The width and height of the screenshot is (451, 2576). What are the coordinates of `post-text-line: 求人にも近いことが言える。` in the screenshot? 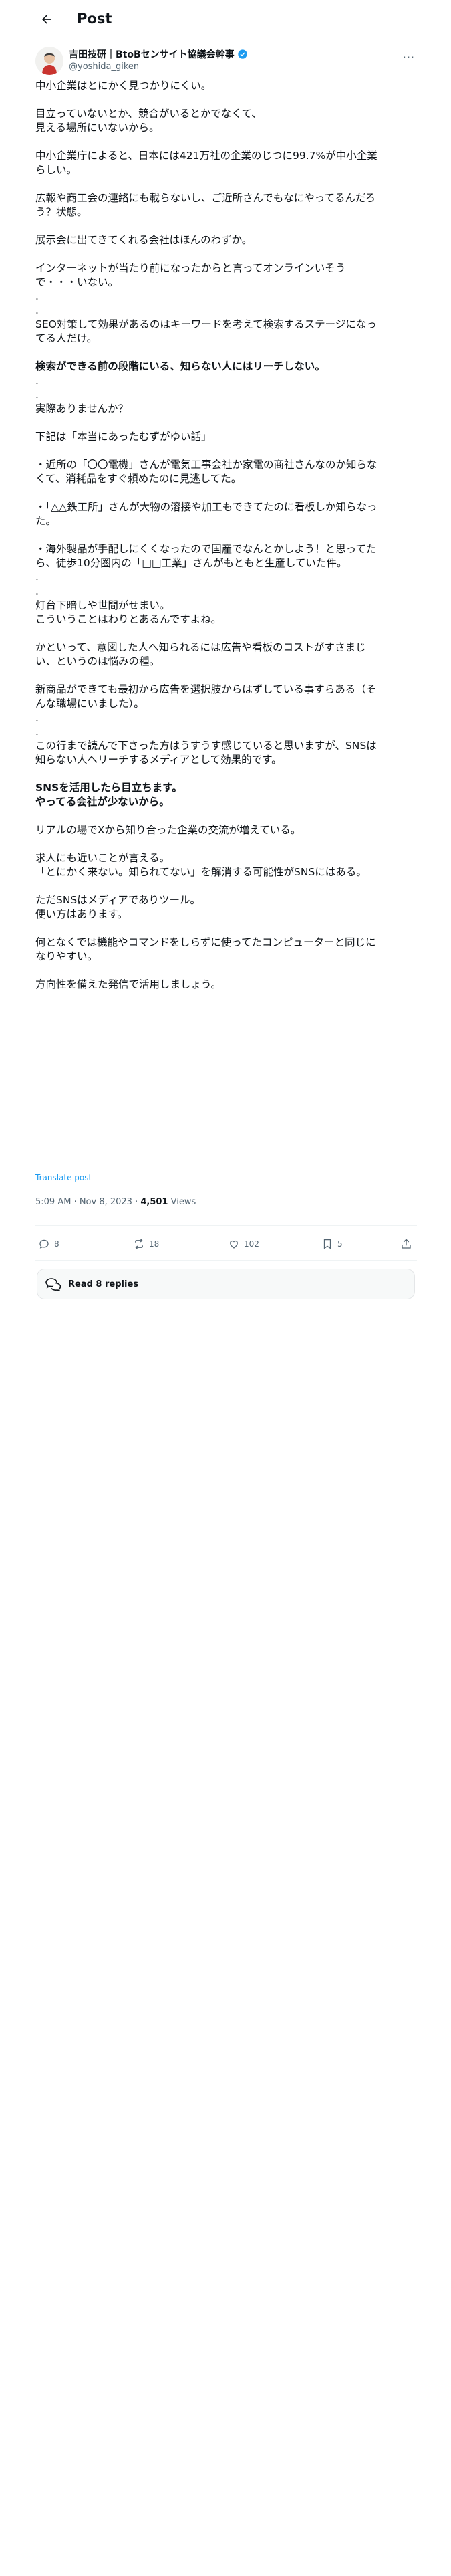 It's located at (102, 858).